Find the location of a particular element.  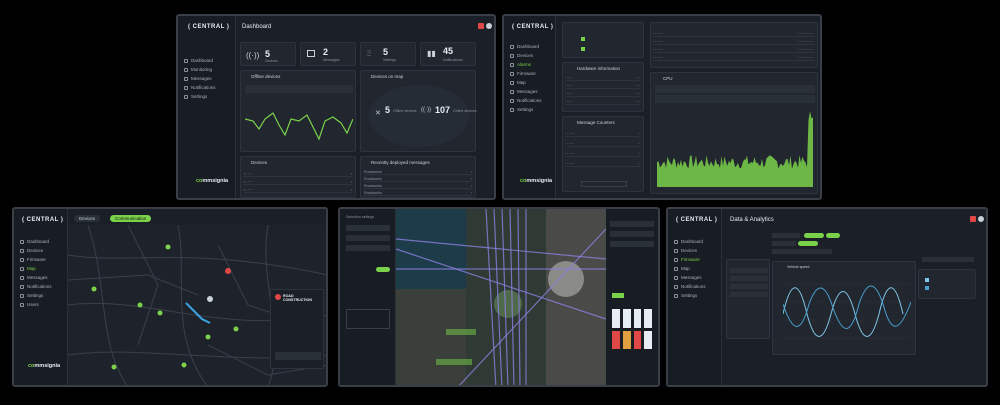

card-title: Message Counters is located at coordinates (596, 122).